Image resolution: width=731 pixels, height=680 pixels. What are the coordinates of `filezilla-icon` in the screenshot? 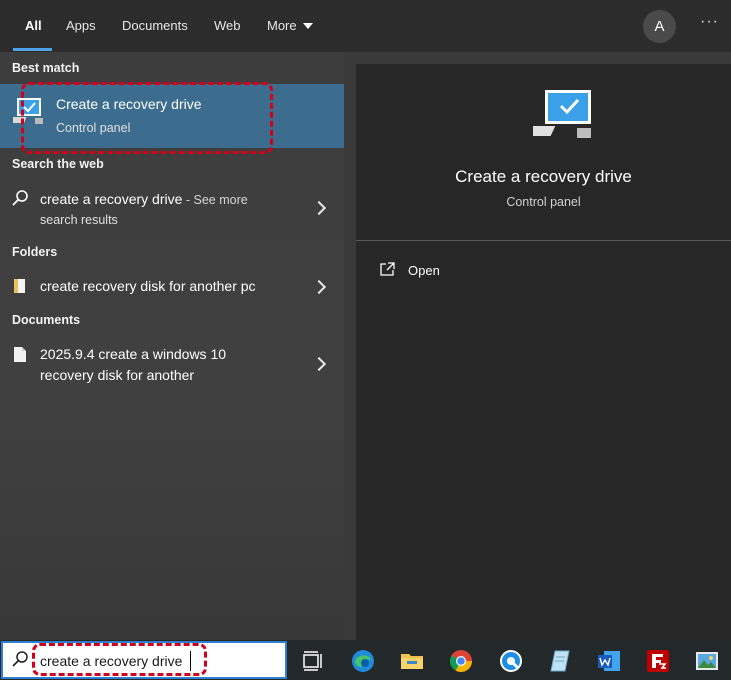 It's located at (658, 661).